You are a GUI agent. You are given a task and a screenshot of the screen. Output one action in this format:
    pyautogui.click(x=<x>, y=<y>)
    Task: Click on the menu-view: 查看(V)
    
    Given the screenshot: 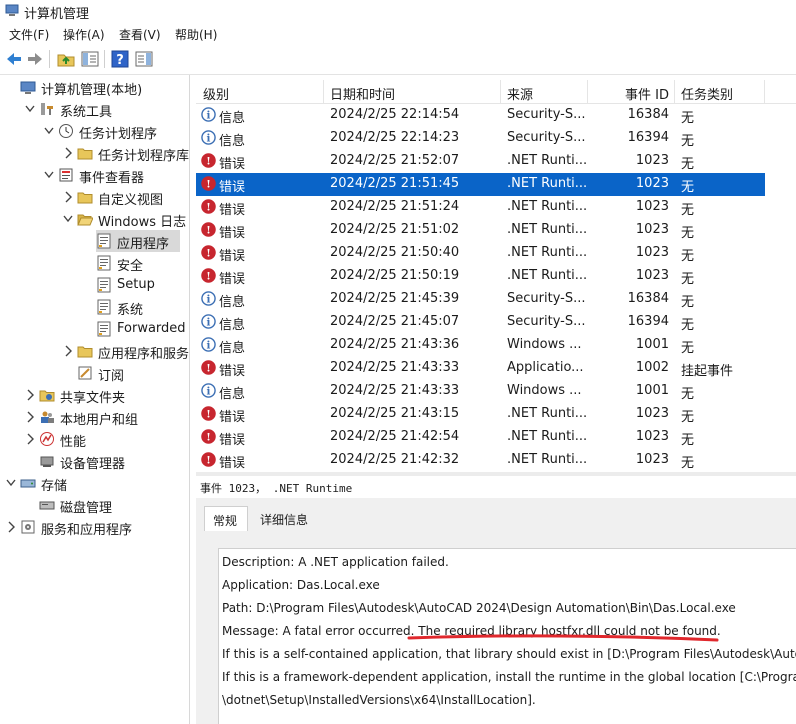 What is the action you would take?
    pyautogui.click(x=140, y=34)
    